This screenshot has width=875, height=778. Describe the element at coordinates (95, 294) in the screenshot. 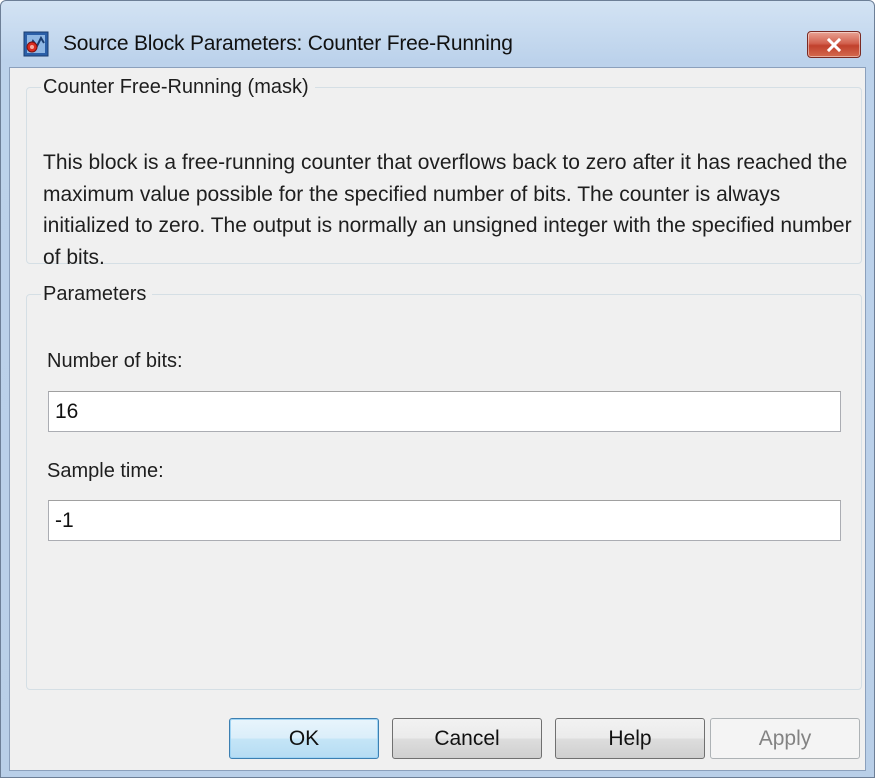

I see `parameters-group-title: Parameters` at that location.